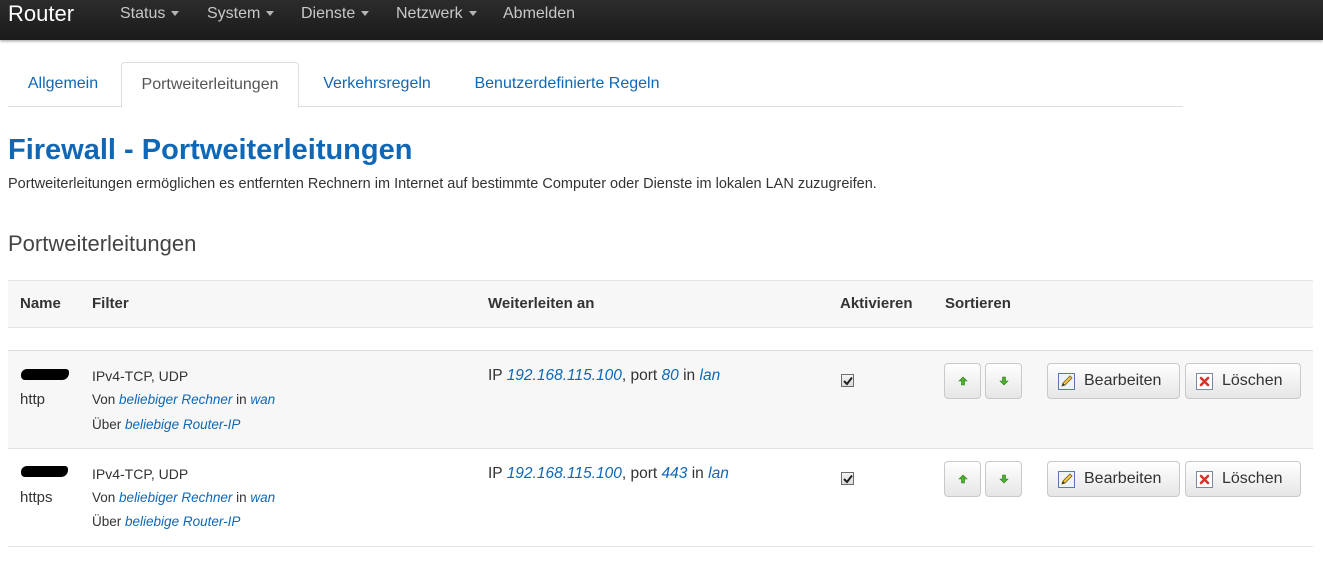 The width and height of the screenshot is (1323, 576). Describe the element at coordinates (436, 14) in the screenshot. I see `nav-netzwerk: Netzwerk` at that location.